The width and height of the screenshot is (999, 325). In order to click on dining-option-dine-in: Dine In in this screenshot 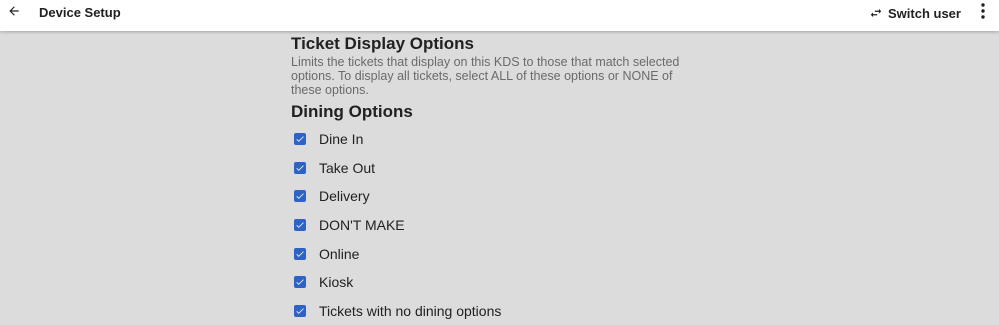, I will do `click(396, 139)`.